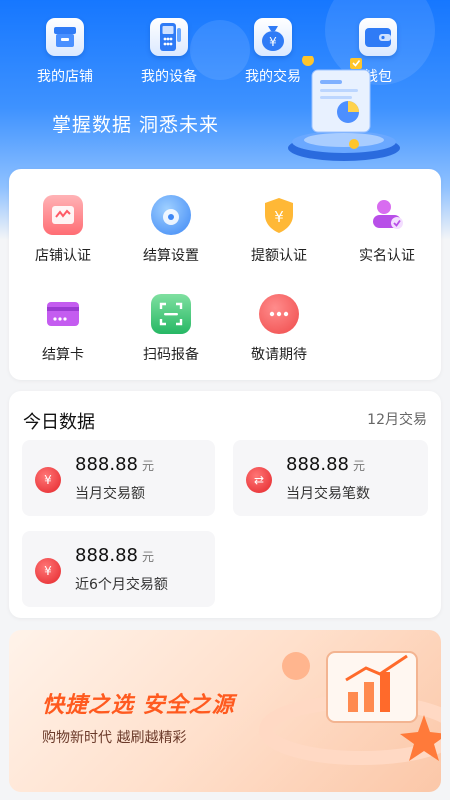 The image size is (450, 800). I want to click on service-scan-report: 扫码报备, so click(171, 329).